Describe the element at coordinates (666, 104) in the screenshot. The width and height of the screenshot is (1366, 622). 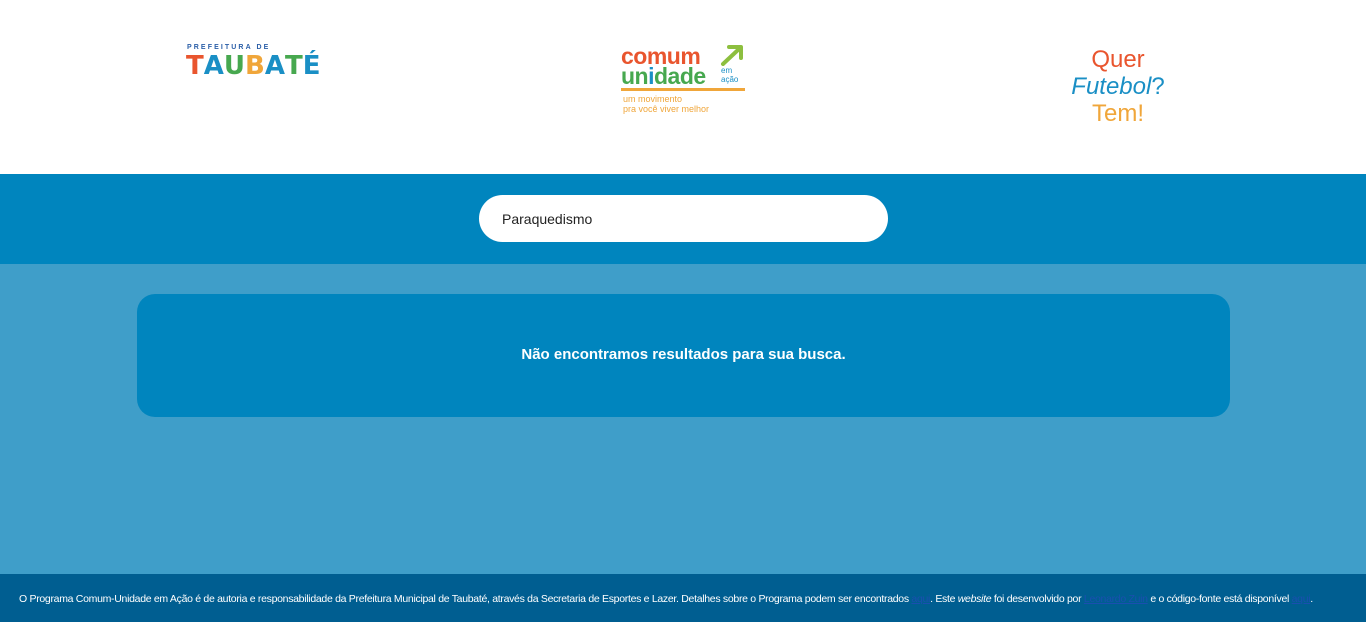
I see `logo-tagline: um movimento pra você viver melhor` at that location.